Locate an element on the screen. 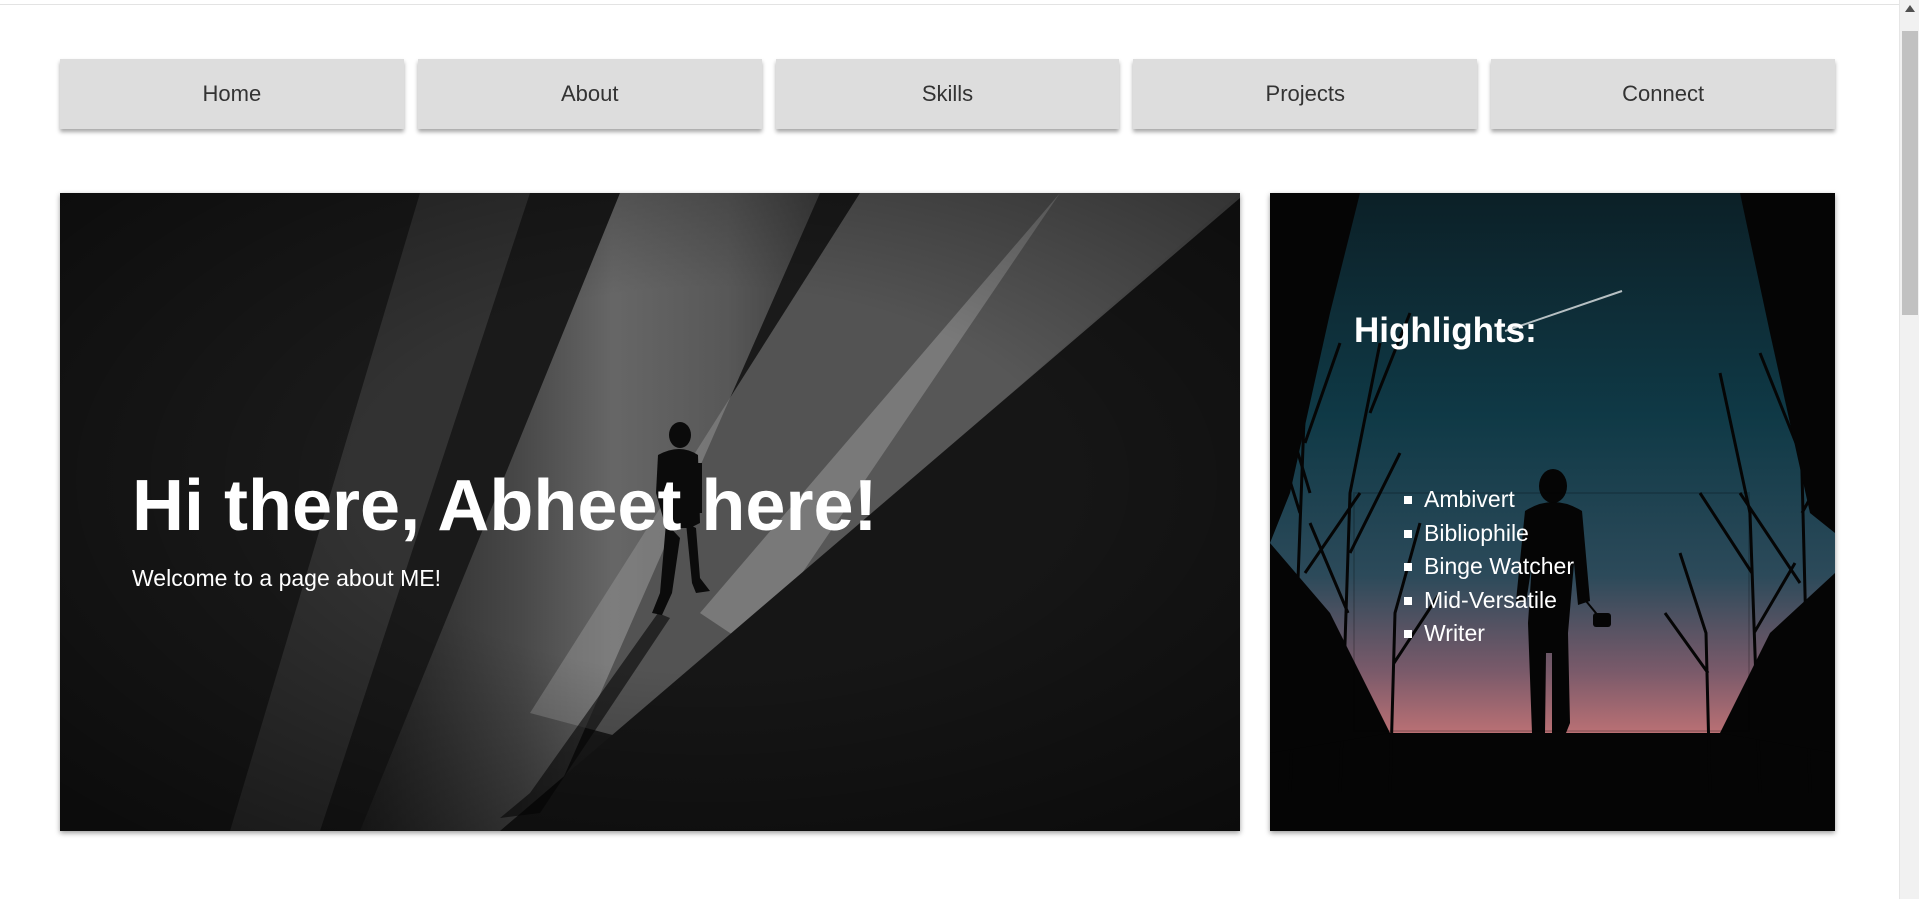 This screenshot has width=1919, height=899. list-item: Mid-Versatile is located at coordinates (1489, 601).